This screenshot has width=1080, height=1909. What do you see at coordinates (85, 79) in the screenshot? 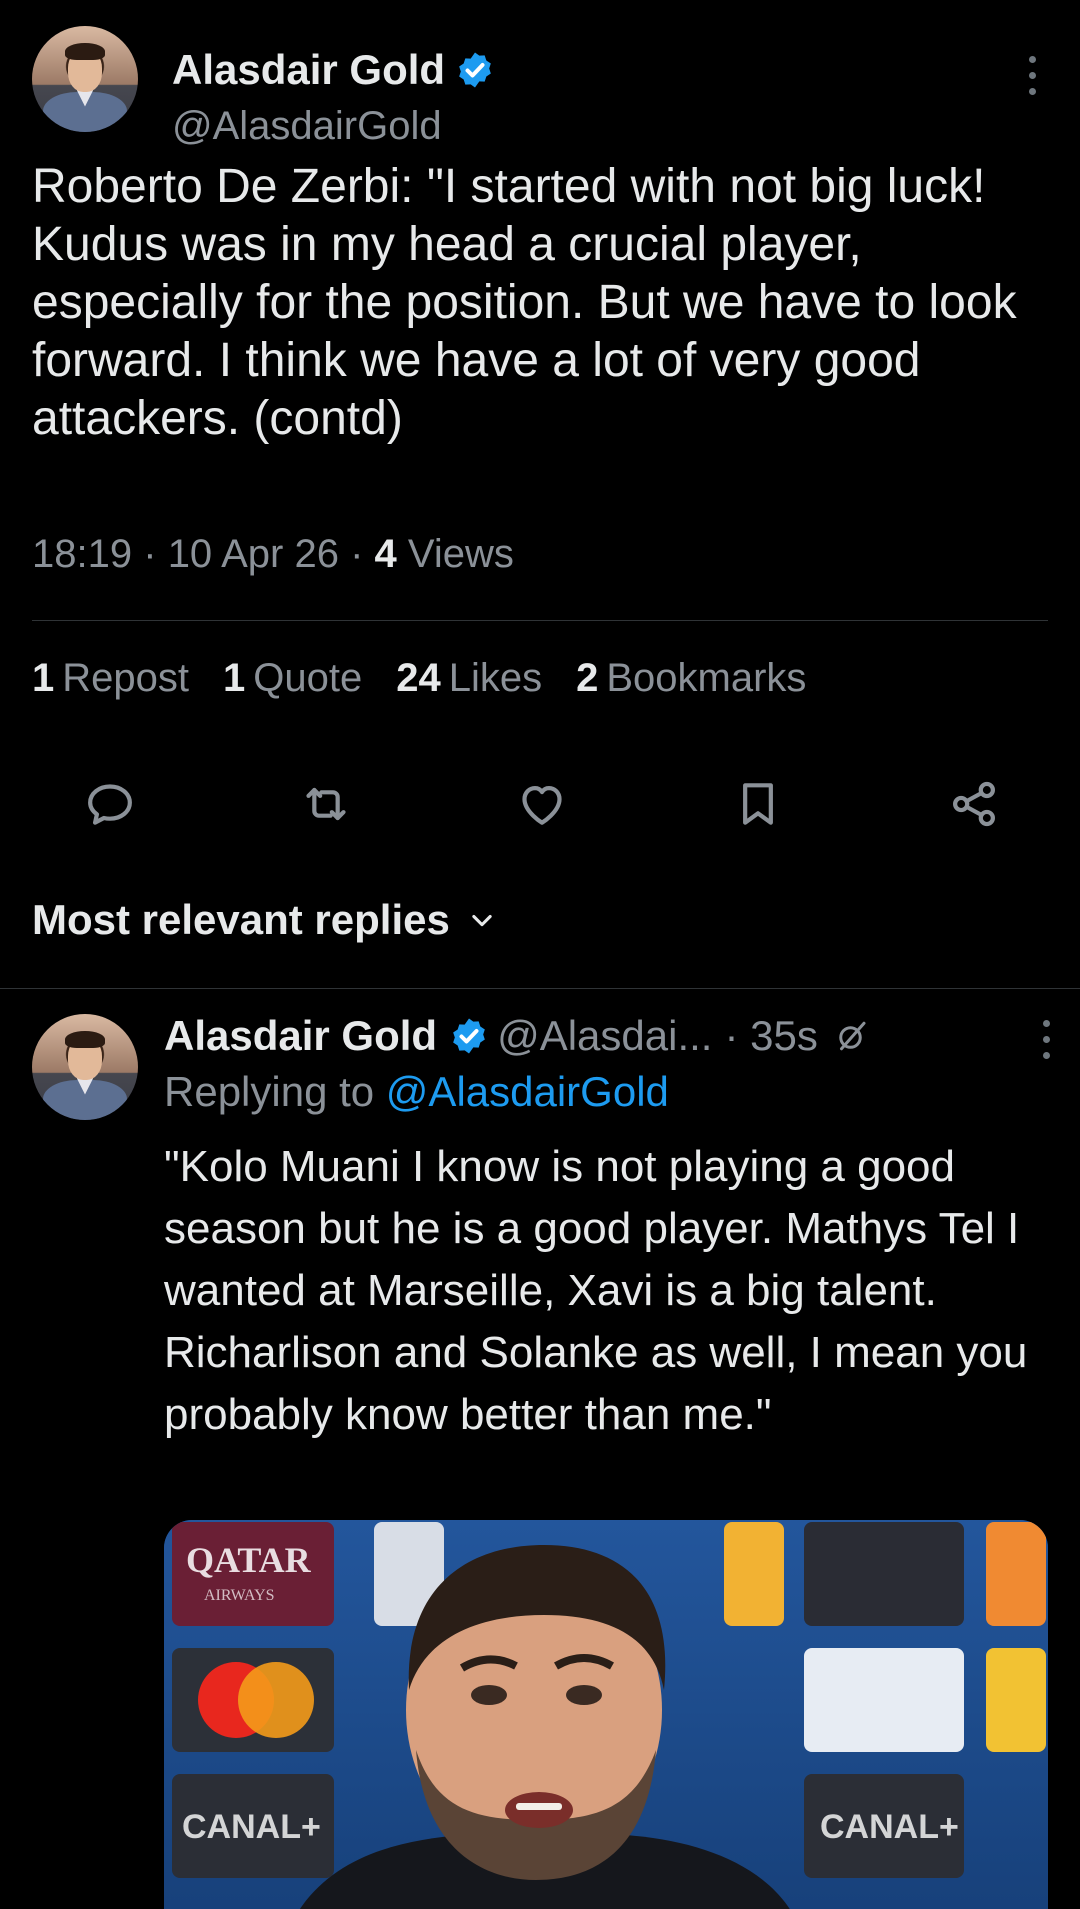
I see `avatar` at bounding box center [85, 79].